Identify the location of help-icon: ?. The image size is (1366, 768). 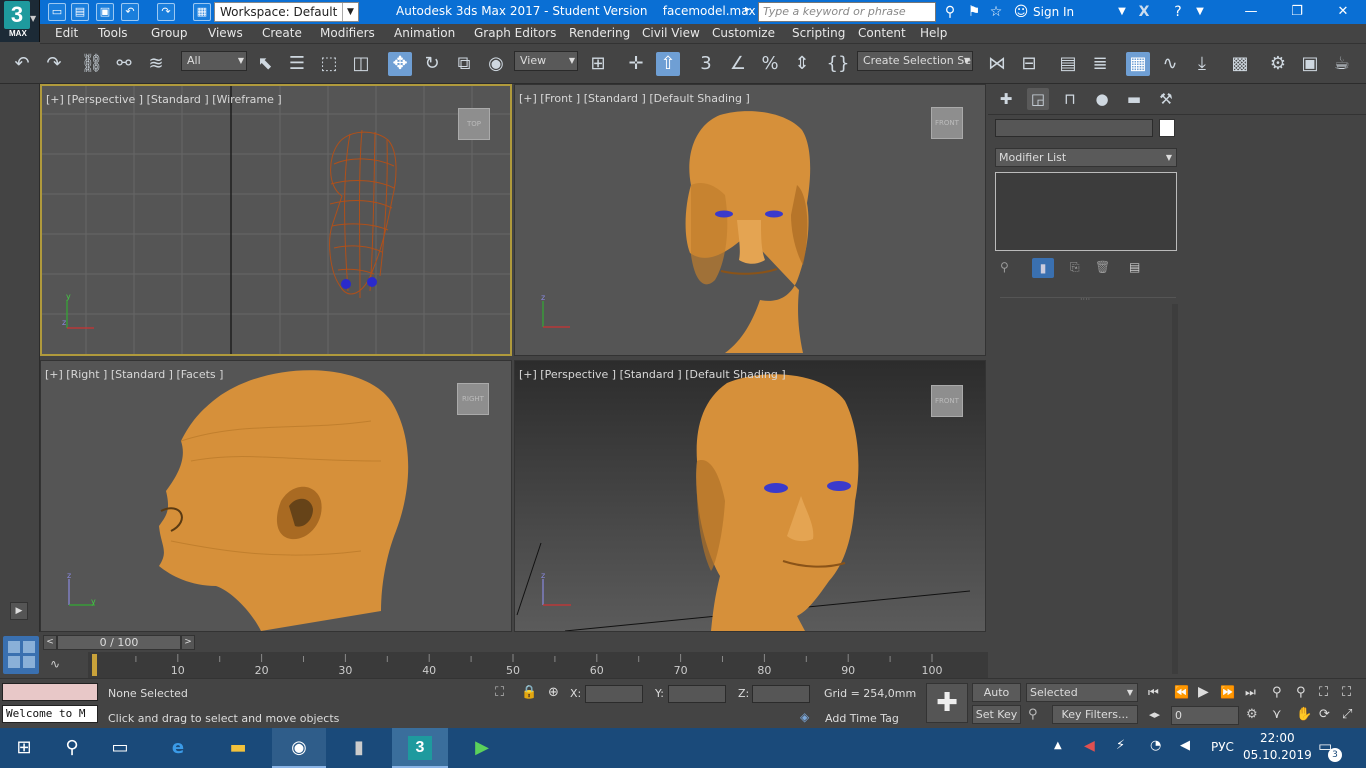
(1178, 12).